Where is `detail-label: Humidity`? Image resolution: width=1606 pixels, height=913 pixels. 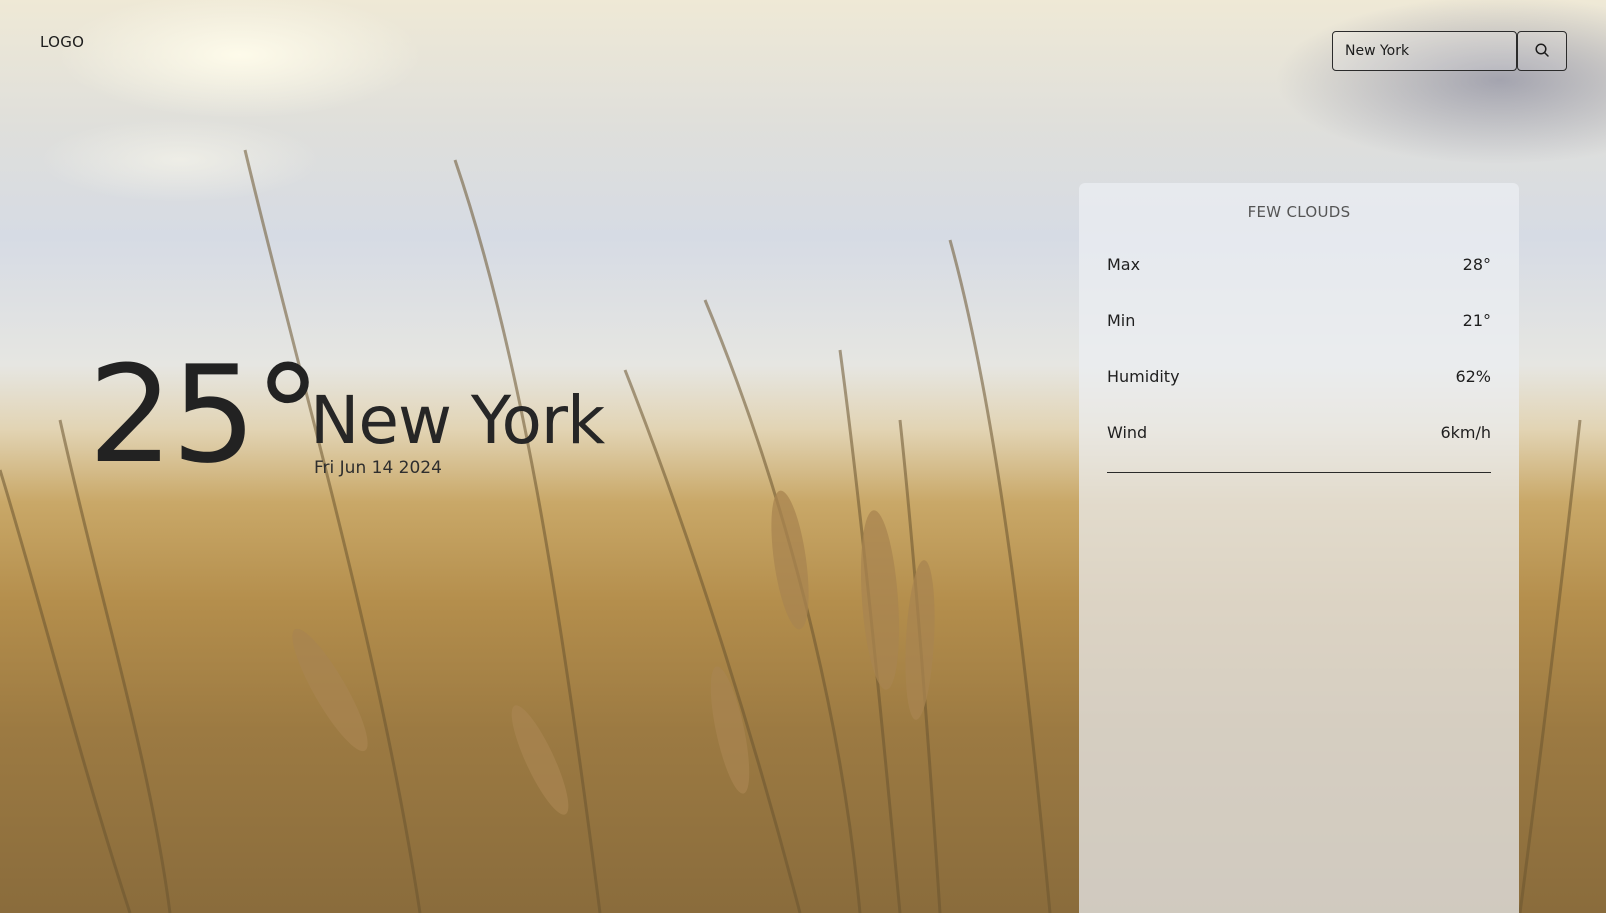
detail-label: Humidity is located at coordinates (1143, 376).